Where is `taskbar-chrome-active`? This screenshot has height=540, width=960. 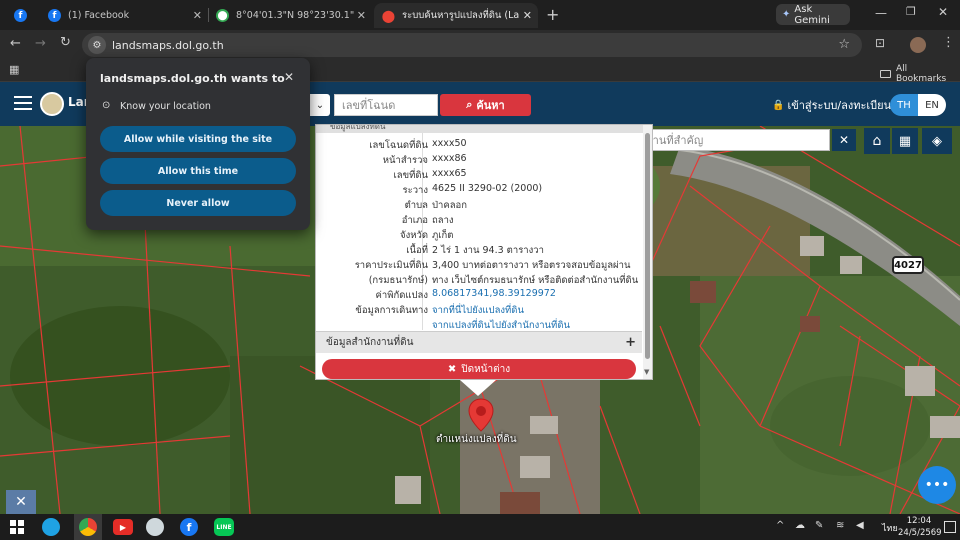 taskbar-chrome-active is located at coordinates (88, 527).